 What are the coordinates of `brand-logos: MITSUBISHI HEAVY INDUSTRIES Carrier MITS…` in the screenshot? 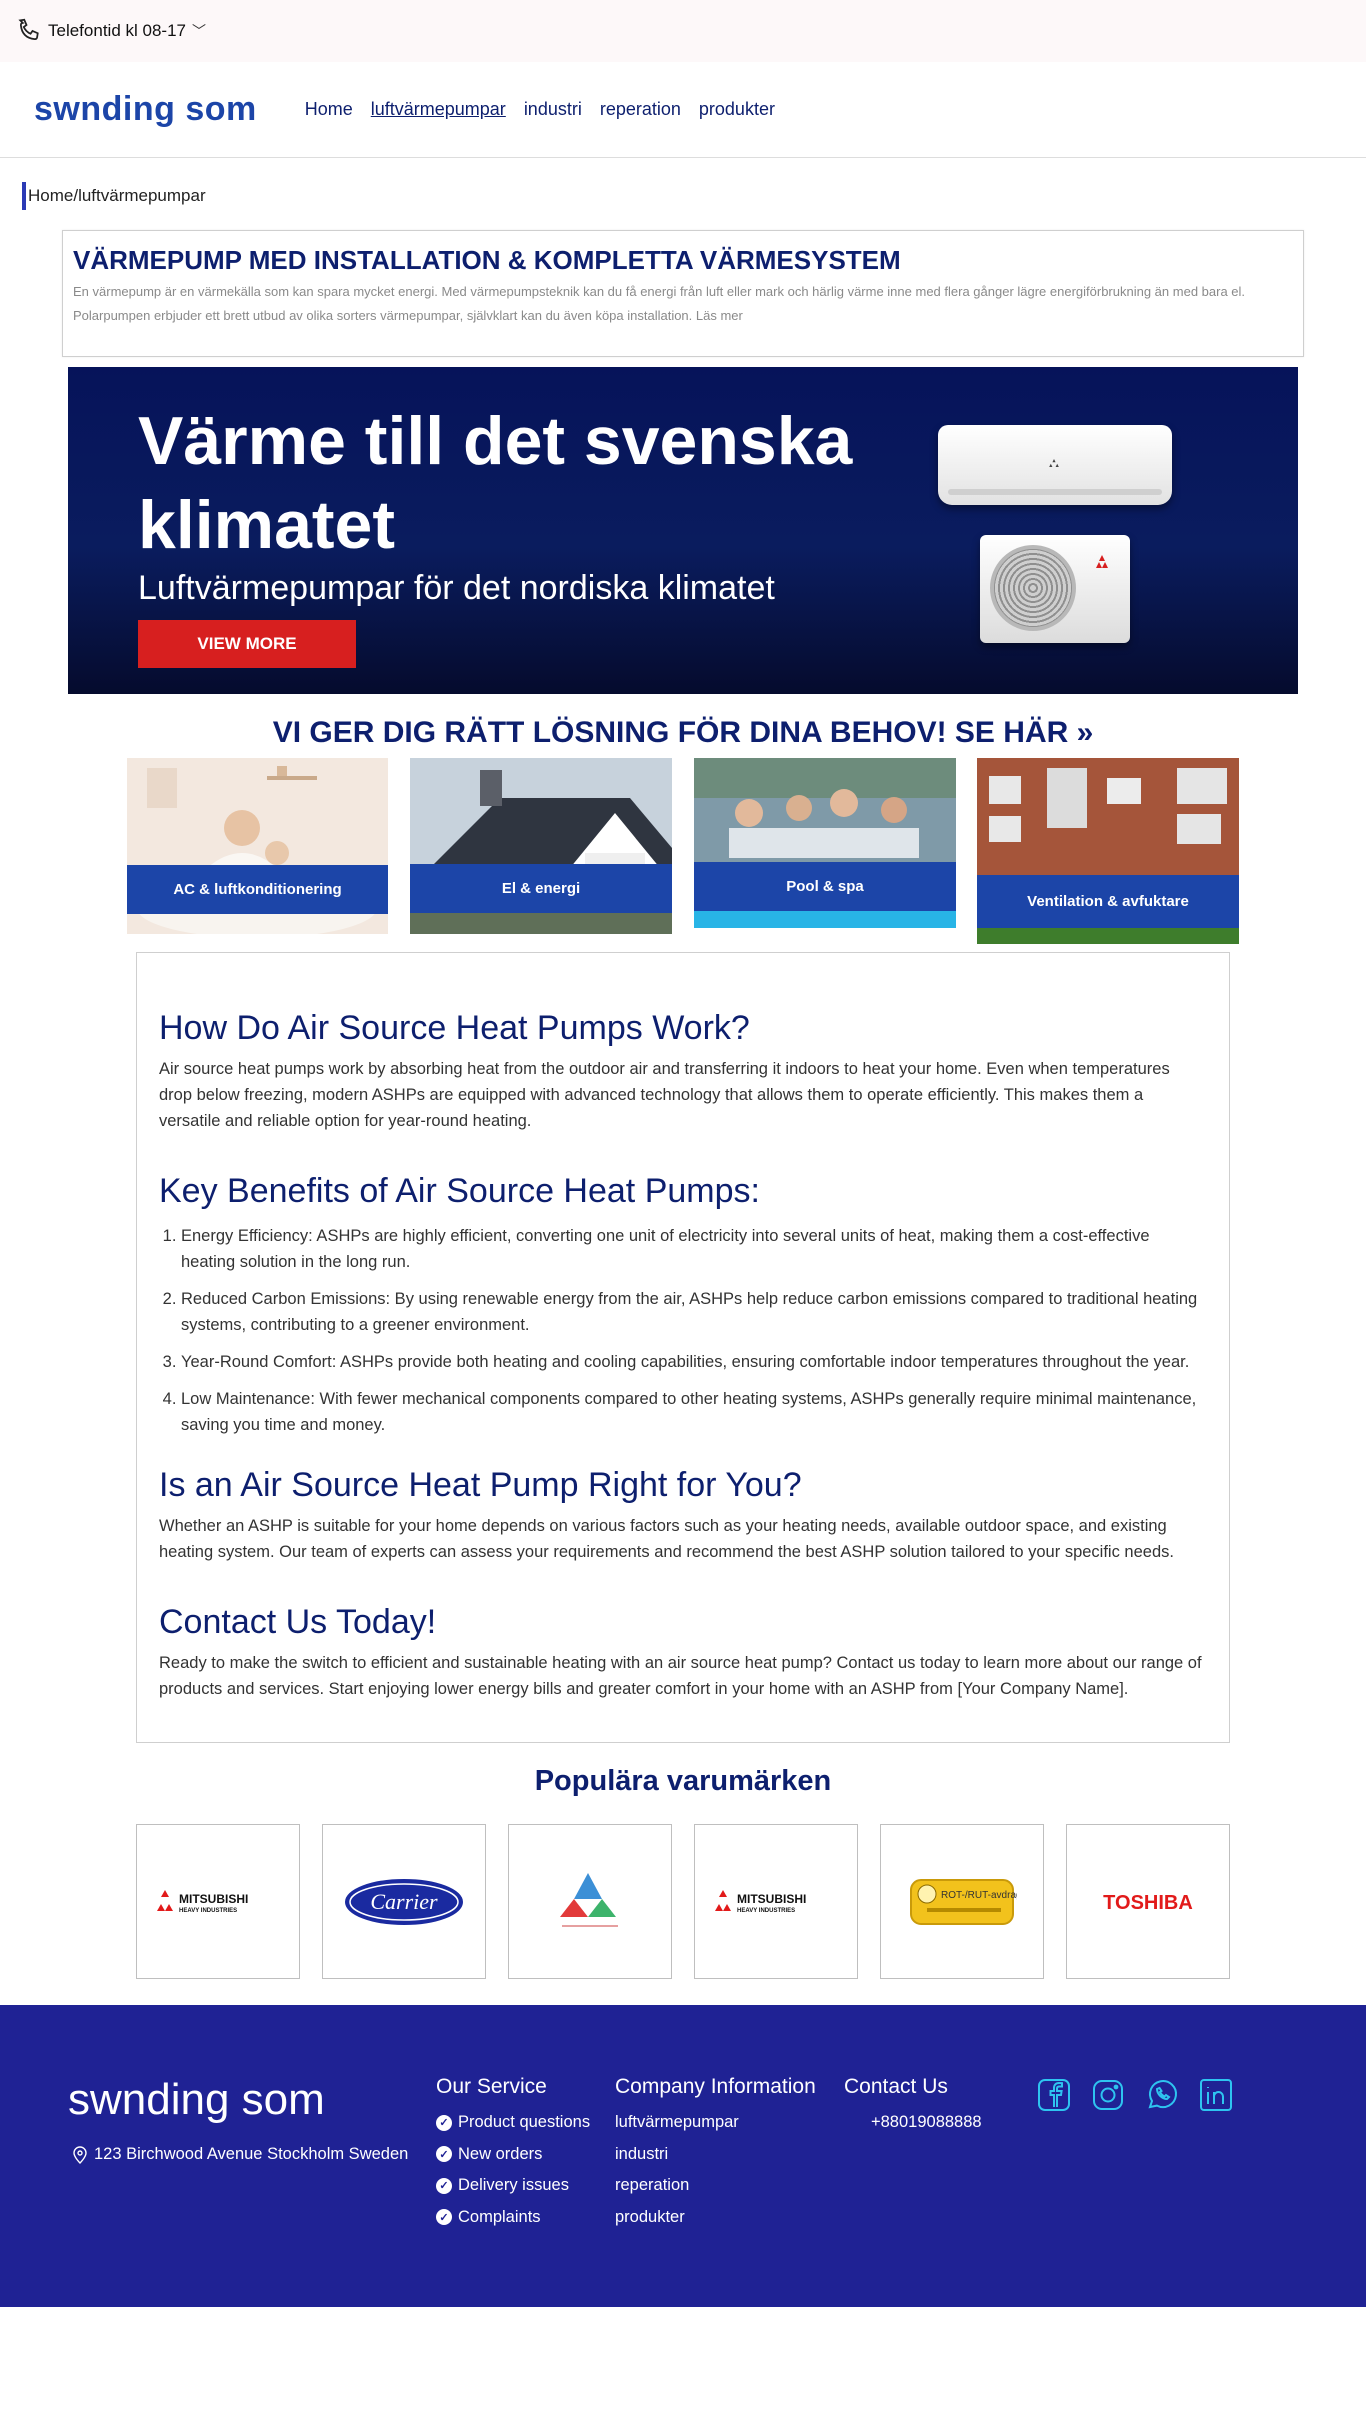 It's located at (683, 1901).